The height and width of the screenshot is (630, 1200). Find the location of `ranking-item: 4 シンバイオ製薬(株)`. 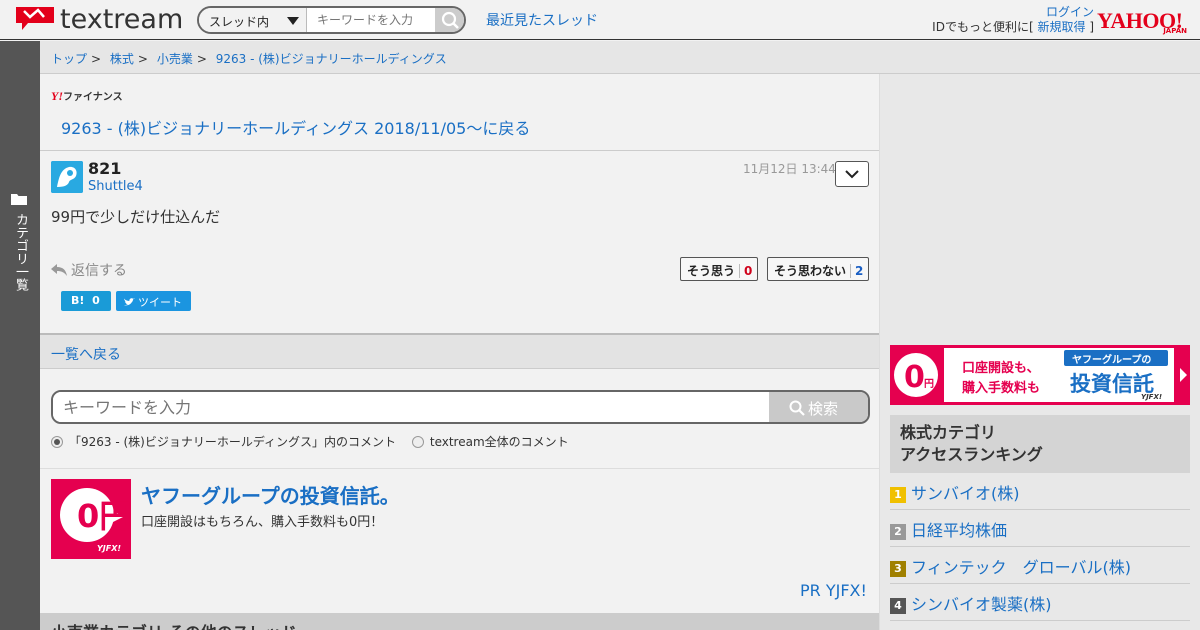

ranking-item: 4 シンバイオ製薬(株) is located at coordinates (1040, 602).